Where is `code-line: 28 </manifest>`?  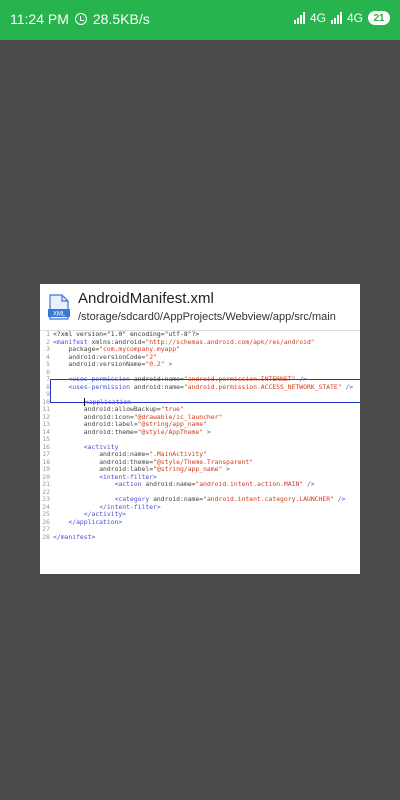 code-line: 28 </manifest> is located at coordinates (200, 537).